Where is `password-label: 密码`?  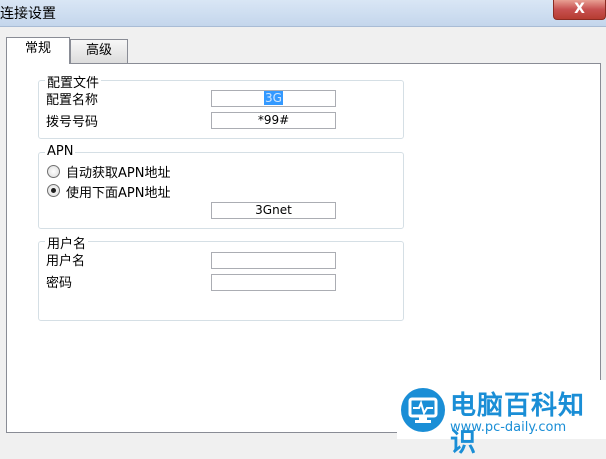 password-label: 密码 is located at coordinates (59, 283).